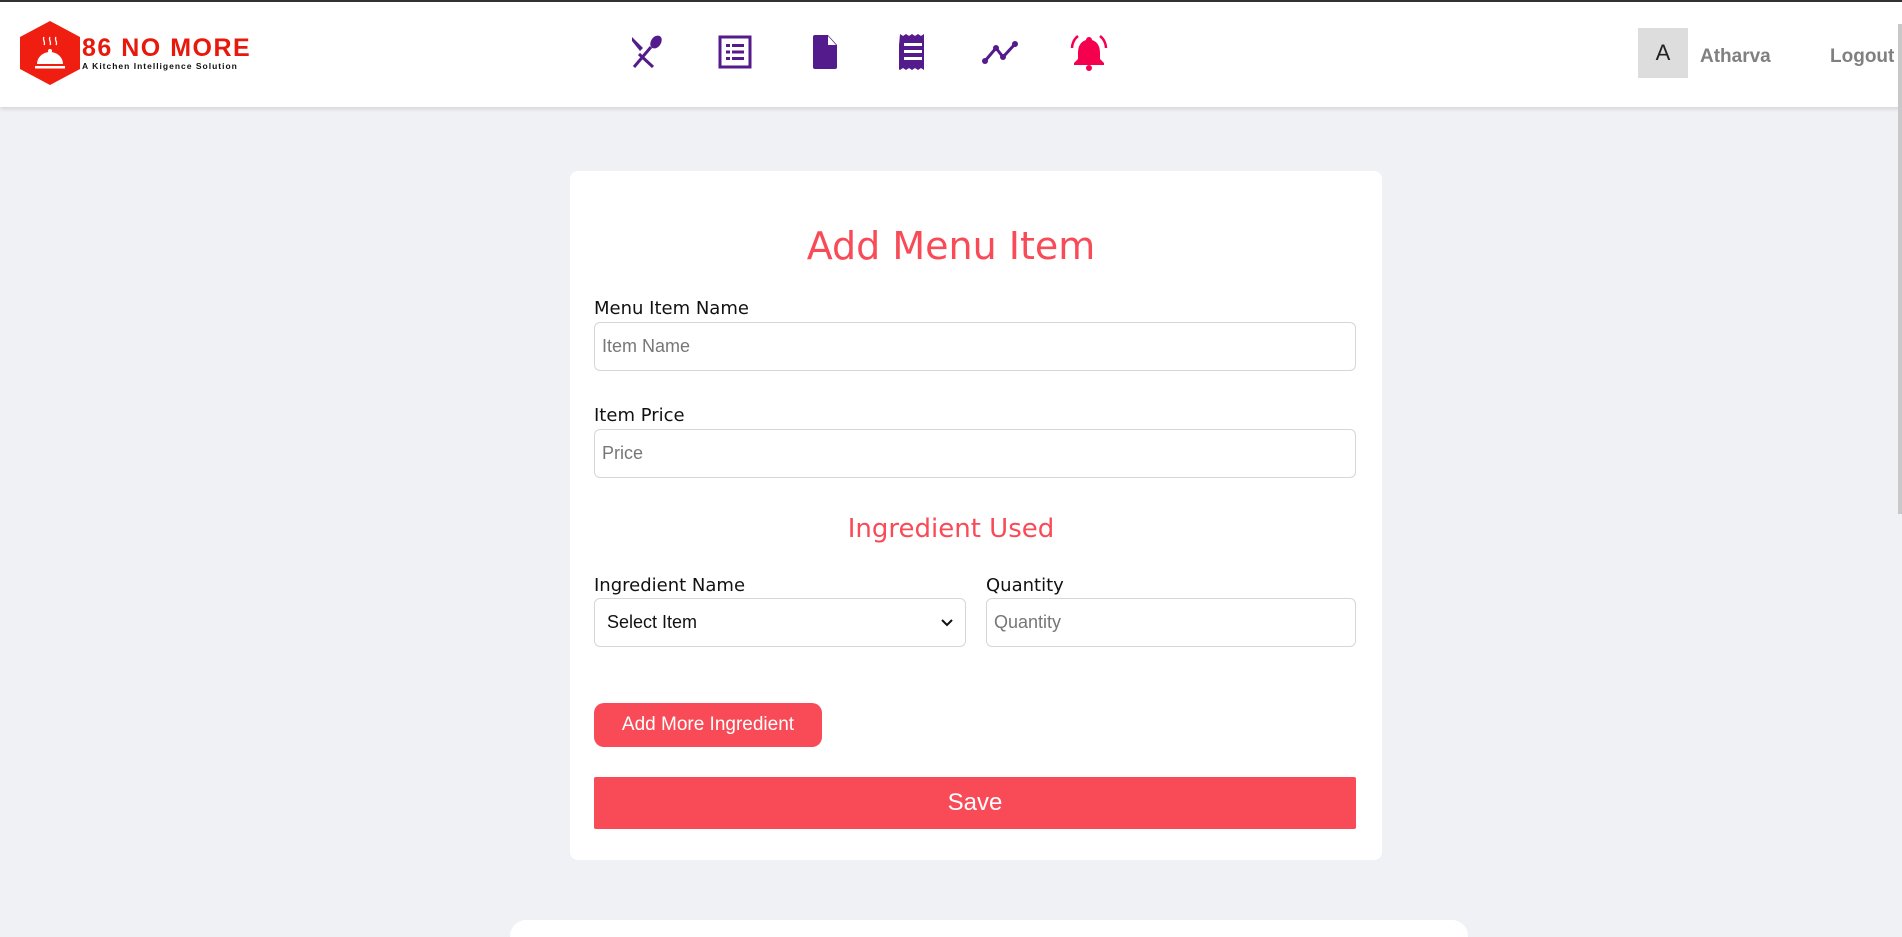  What do you see at coordinates (167, 48) in the screenshot?
I see `brand-name: 86 NO MORE` at bounding box center [167, 48].